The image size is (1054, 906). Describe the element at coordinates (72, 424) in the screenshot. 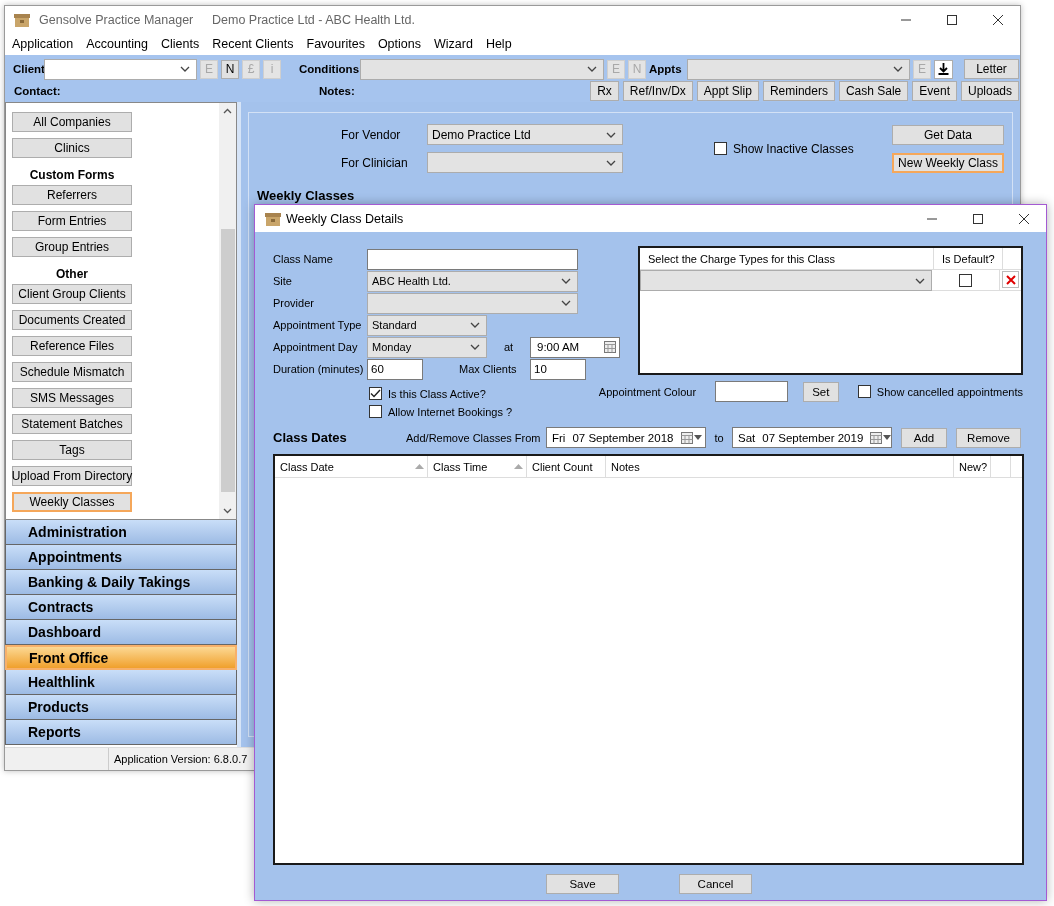

I see `sidebar-button: Statement Batches` at that location.